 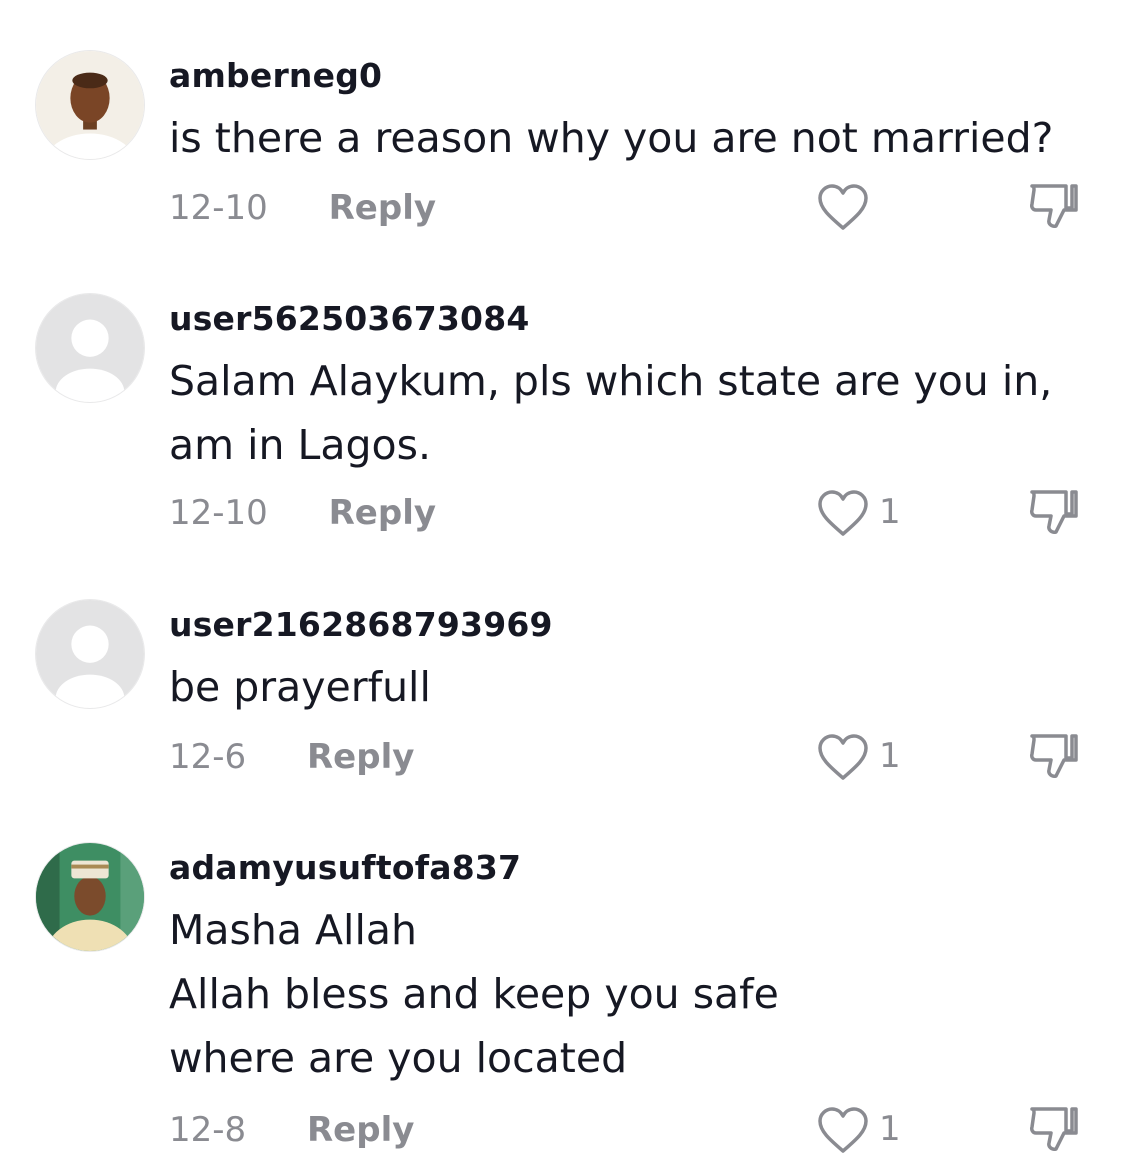 What do you see at coordinates (349, 318) in the screenshot?
I see `comment-username: user562503673084` at bounding box center [349, 318].